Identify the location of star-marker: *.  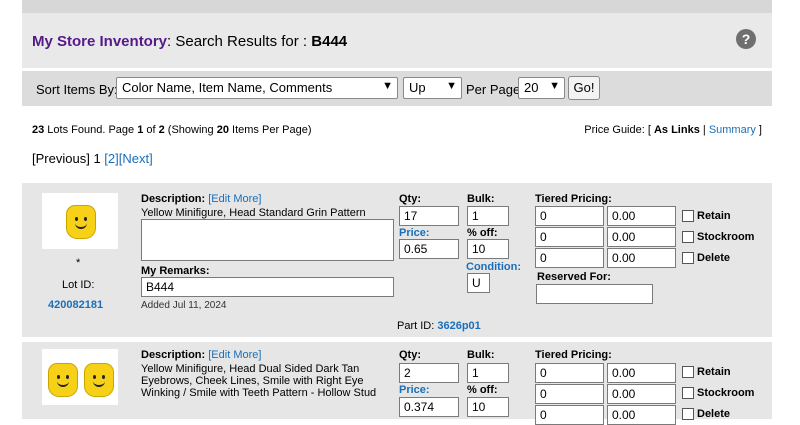
(78, 263).